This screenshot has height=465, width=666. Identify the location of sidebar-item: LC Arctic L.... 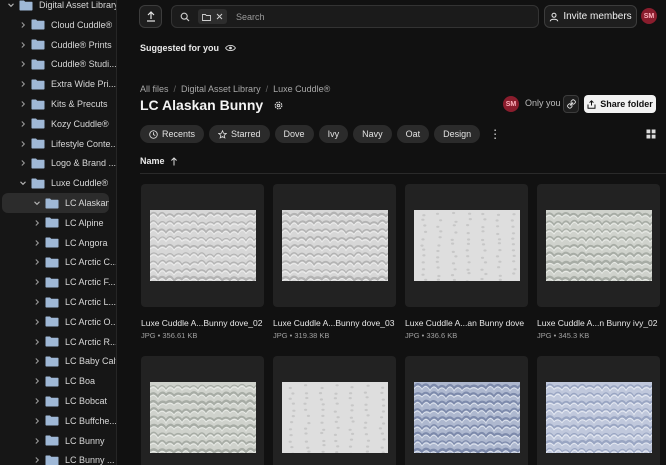
(58, 302).